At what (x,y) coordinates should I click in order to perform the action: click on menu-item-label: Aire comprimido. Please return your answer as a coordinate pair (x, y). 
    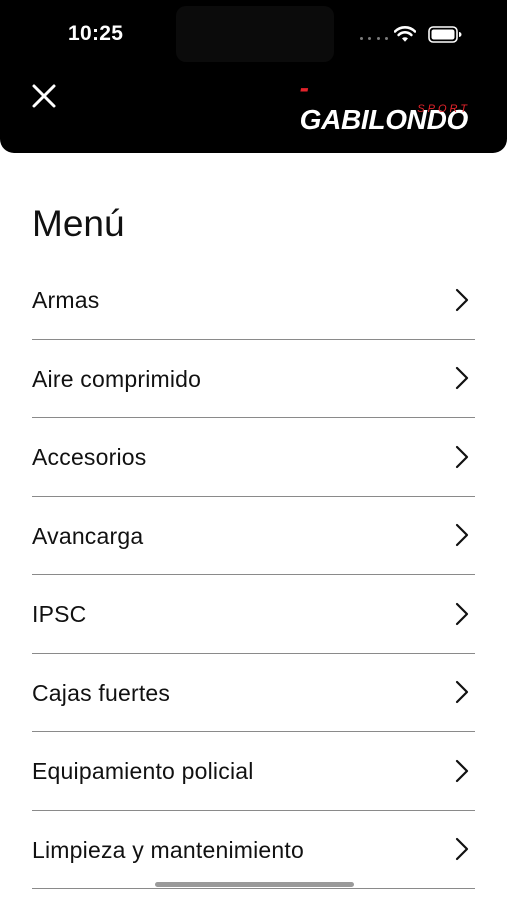
    Looking at the image, I should click on (117, 378).